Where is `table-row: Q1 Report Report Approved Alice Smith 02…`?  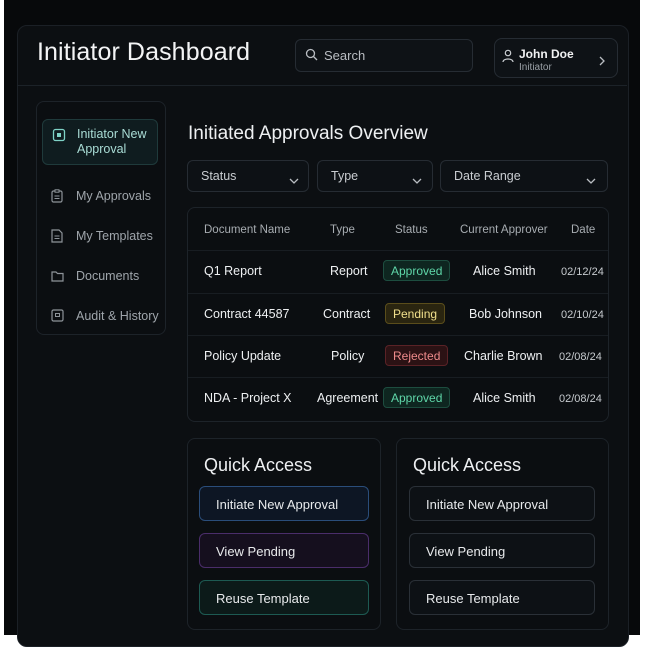 table-row: Q1 Report Report Approved Alice Smith 02… is located at coordinates (398, 271).